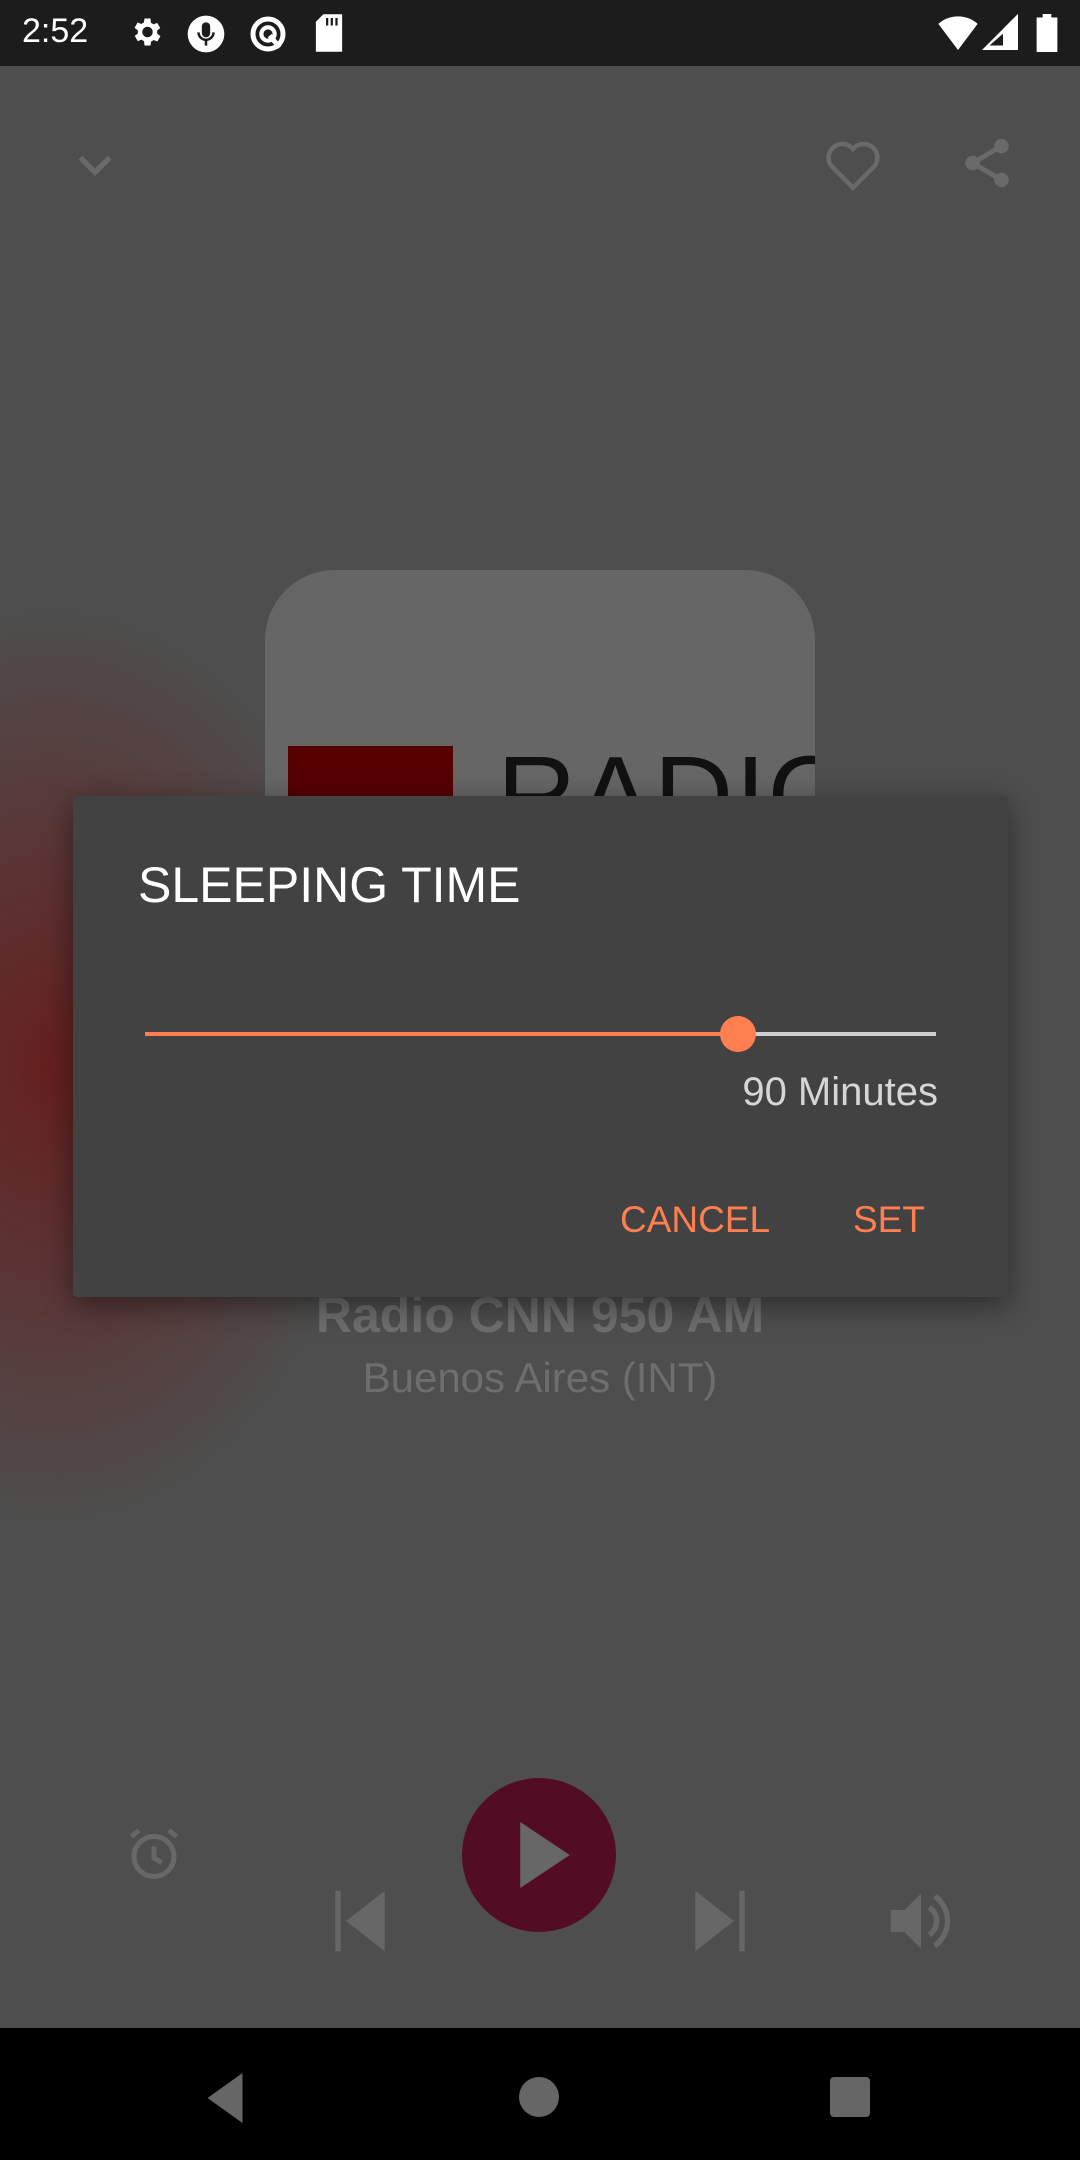 This screenshot has height=2160, width=1080. I want to click on mic-icon, so click(206, 34).